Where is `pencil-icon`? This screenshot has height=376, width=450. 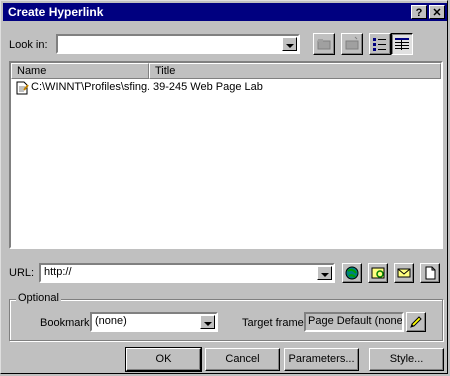
pencil-icon is located at coordinates (416, 322).